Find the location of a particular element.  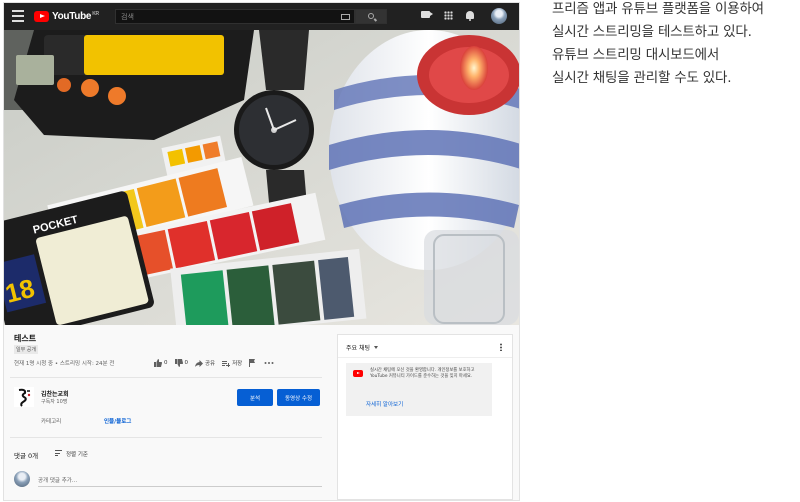

apps-grid-icon is located at coordinates (448, 15).